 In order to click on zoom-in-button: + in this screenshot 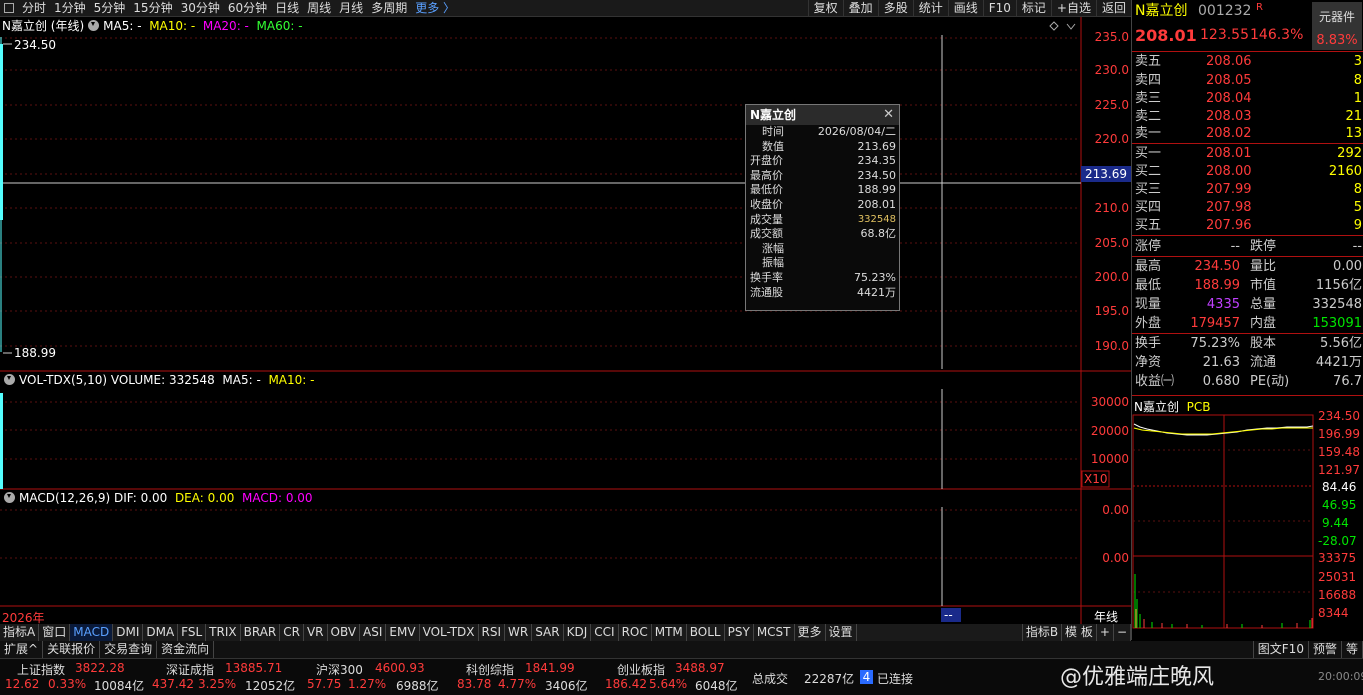, I will do `click(1105, 632)`.